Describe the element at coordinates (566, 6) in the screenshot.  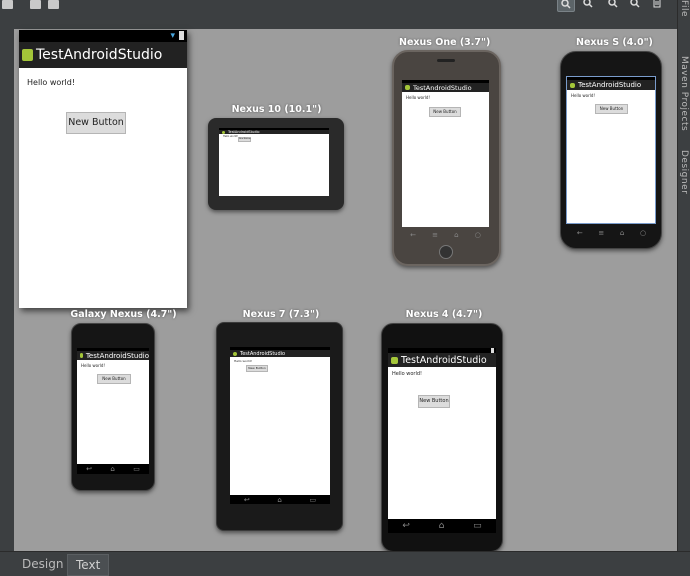
I see `zoom-fit-icon` at that location.